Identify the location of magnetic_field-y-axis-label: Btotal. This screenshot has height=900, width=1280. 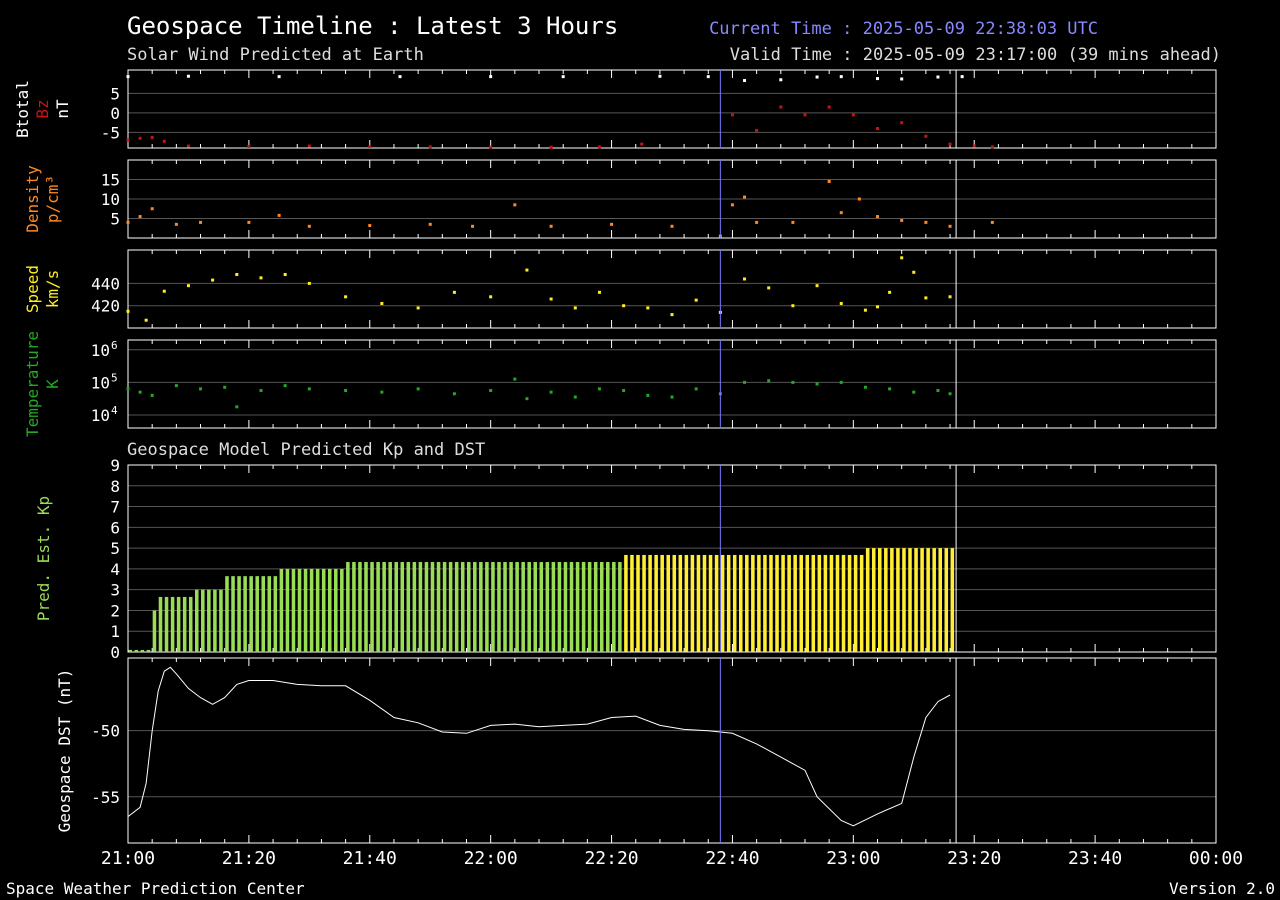
(22, 109).